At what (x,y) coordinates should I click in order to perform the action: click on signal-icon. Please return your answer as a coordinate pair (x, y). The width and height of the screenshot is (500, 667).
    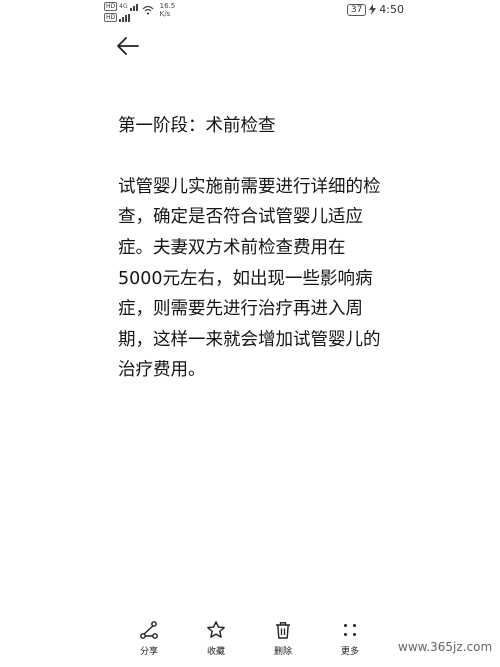
    Looking at the image, I should click on (133, 7).